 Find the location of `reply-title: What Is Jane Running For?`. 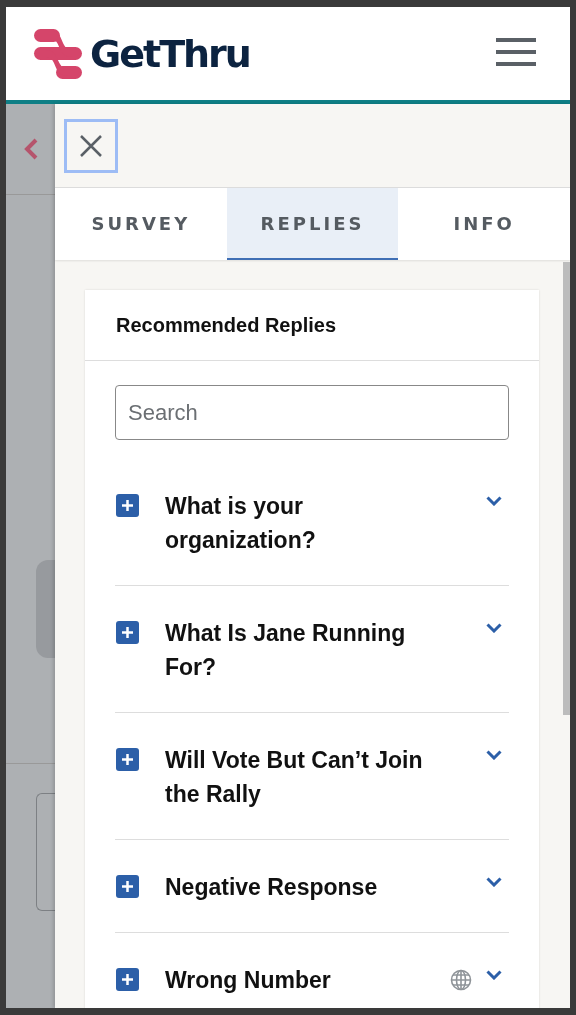

reply-title: What Is Jane Running For? is located at coordinates (300, 650).